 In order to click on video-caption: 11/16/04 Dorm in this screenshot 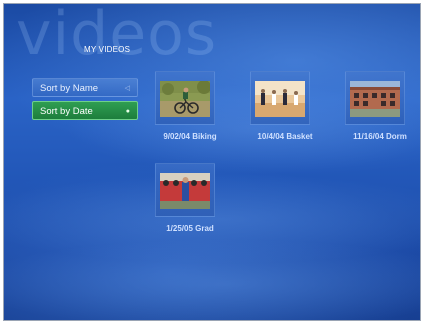, I will do `click(380, 136)`.